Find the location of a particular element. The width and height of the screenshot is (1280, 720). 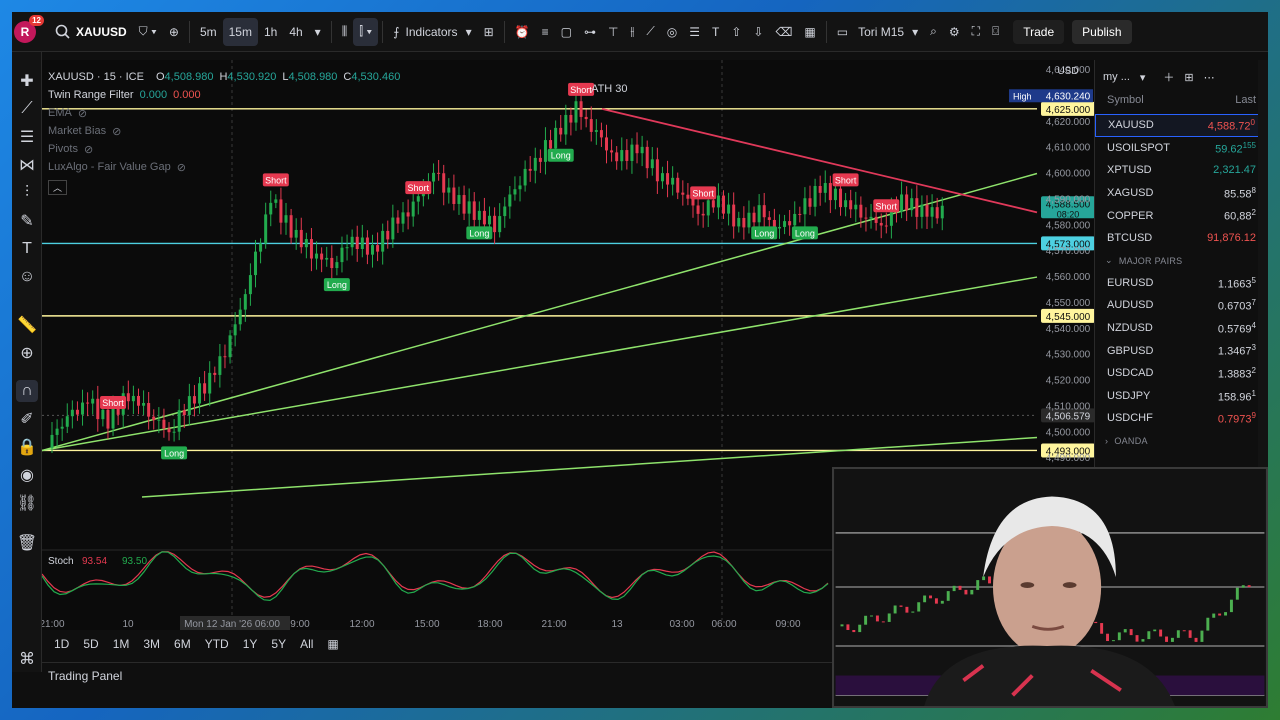

fib-icon: ☰ is located at coordinates (694, 32).